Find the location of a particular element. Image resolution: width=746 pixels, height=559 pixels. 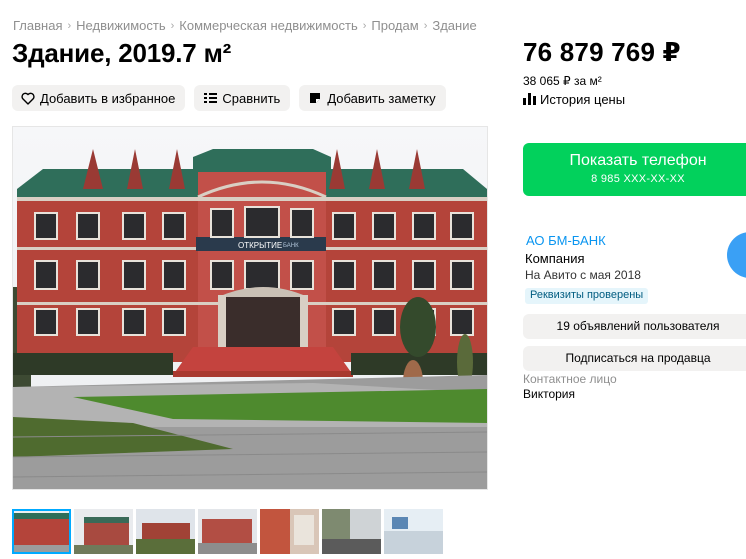

contact-person-name: Виктория is located at coordinates (549, 394).